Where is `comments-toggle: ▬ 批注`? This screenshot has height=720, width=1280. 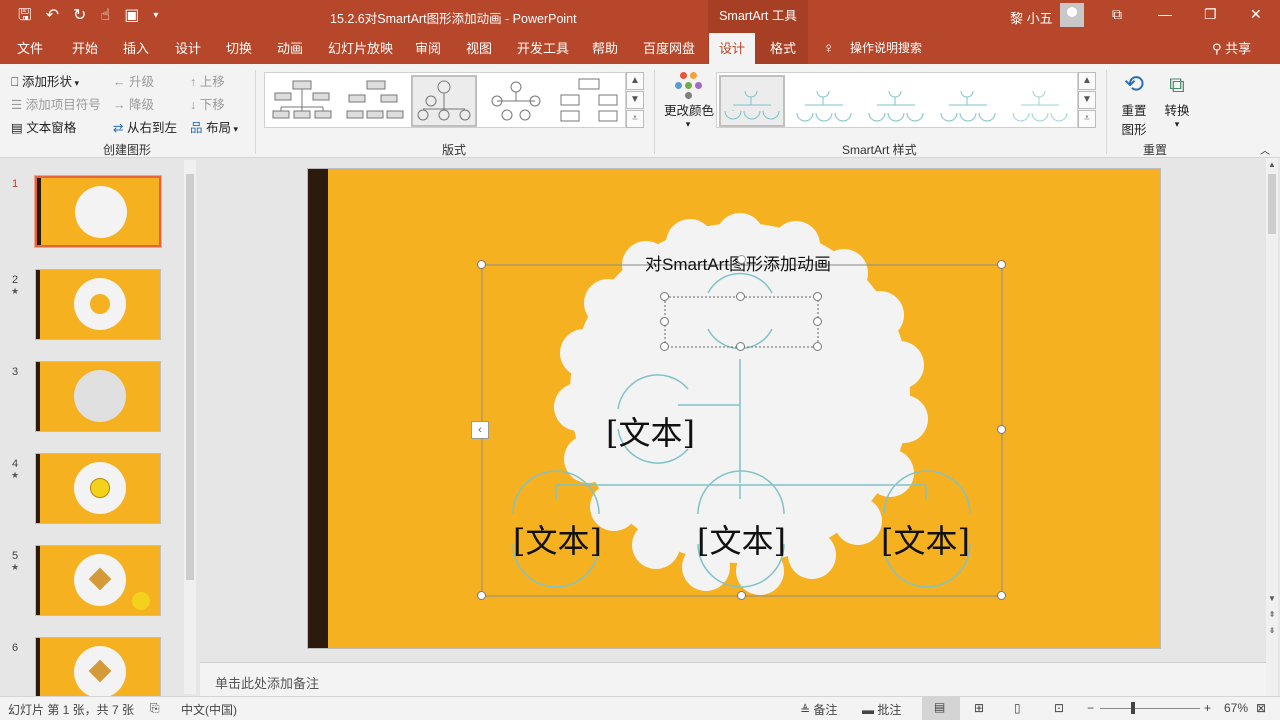 comments-toggle: ▬ 批注 is located at coordinates (881, 709).